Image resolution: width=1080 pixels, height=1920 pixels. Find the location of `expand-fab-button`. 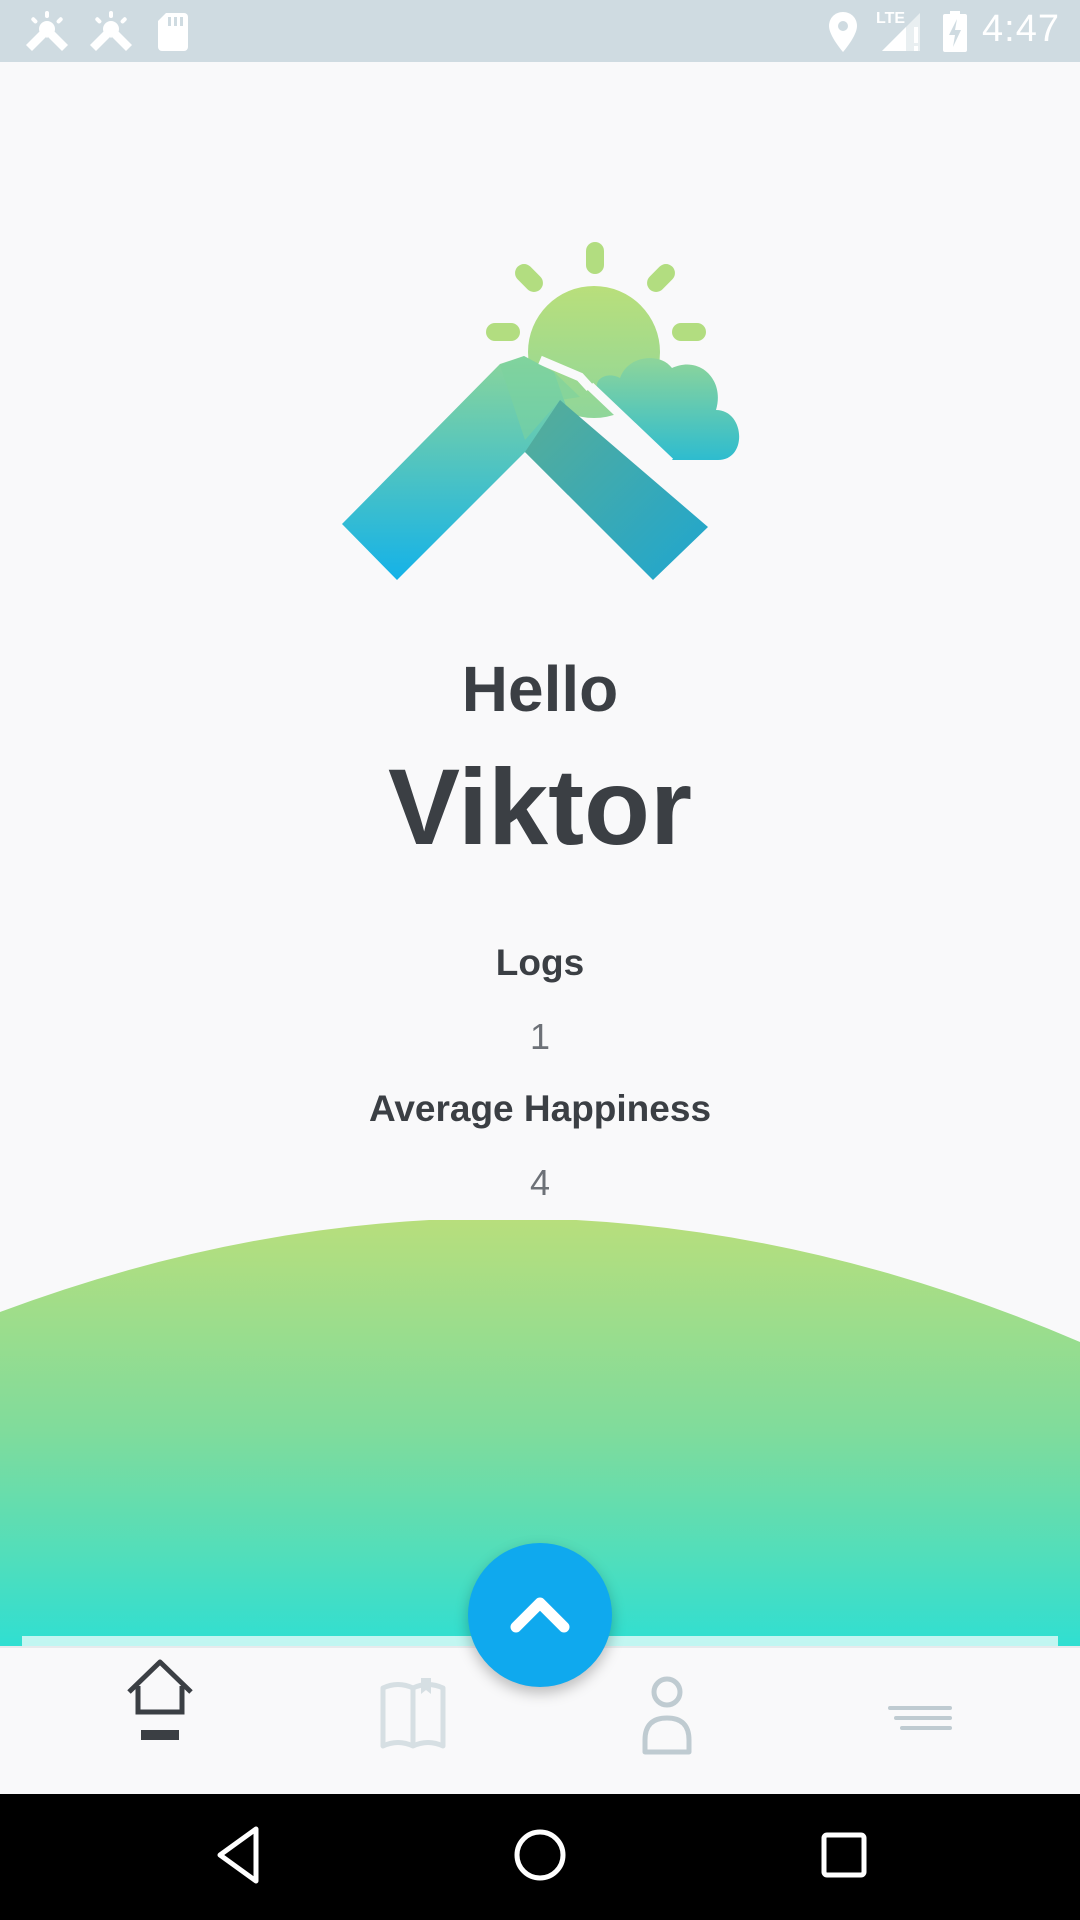

expand-fab-button is located at coordinates (540, 1615).